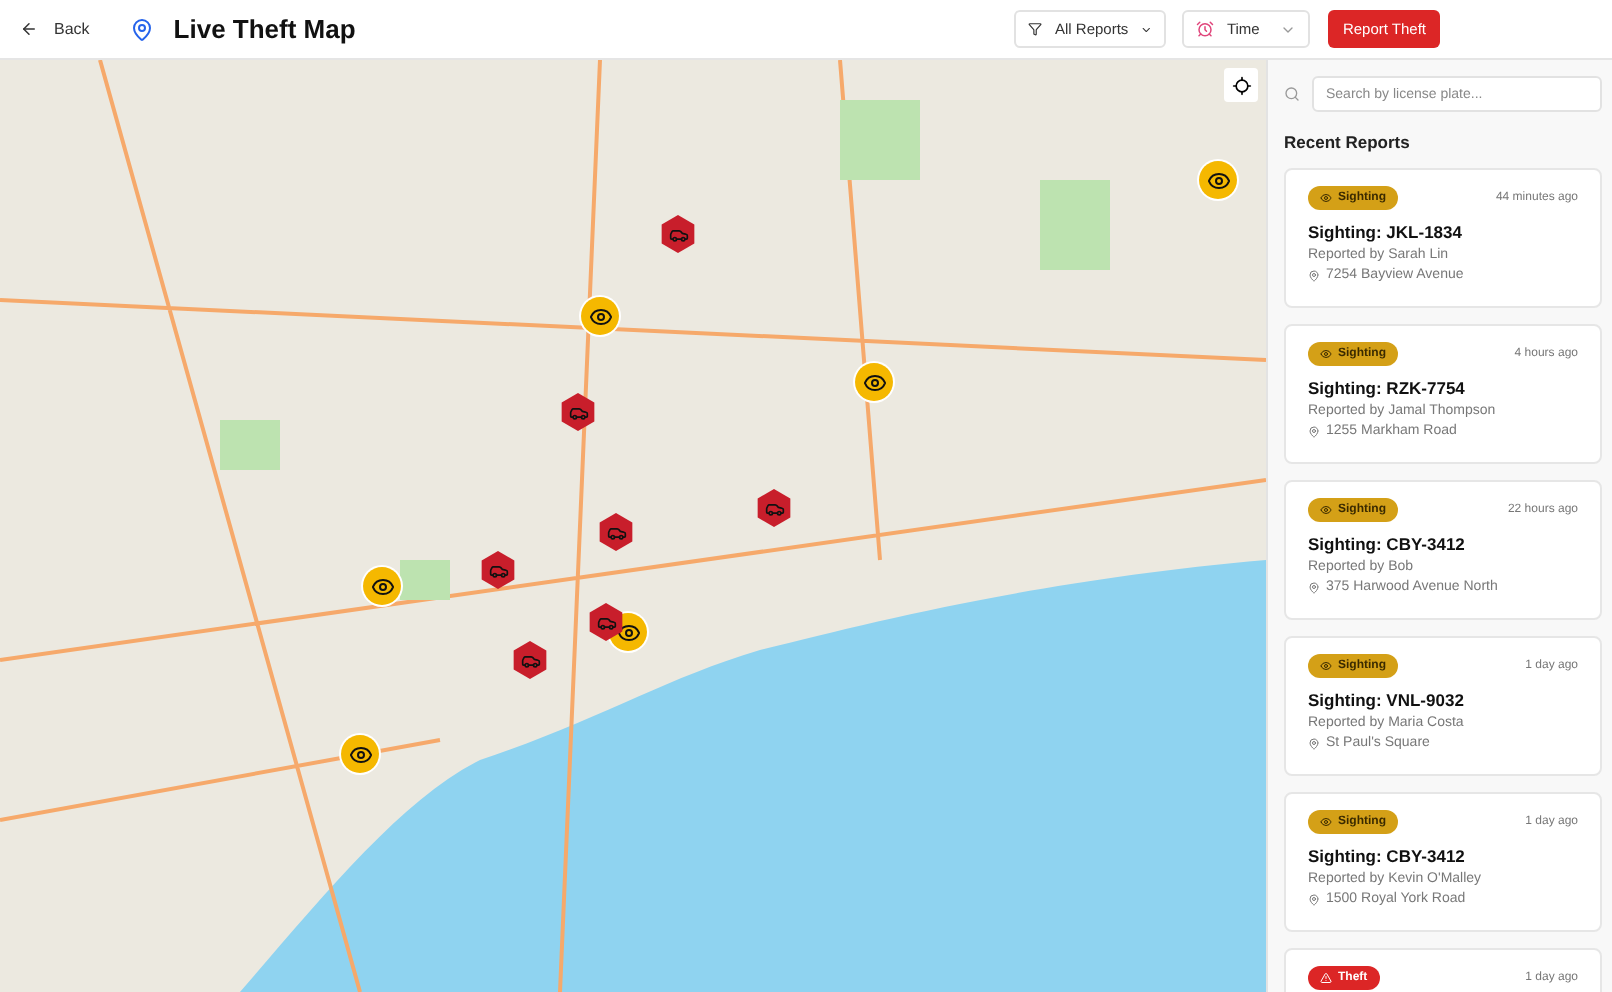  Describe the element at coordinates (1292, 94) in the screenshot. I see `search-icon` at that location.